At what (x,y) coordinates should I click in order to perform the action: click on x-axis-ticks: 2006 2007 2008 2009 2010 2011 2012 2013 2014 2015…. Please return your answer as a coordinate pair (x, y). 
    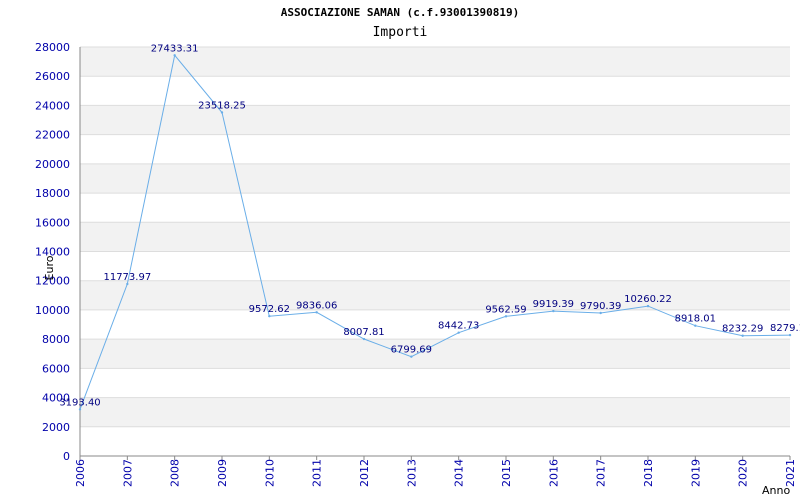
    Looking at the image, I should click on (435, 471).